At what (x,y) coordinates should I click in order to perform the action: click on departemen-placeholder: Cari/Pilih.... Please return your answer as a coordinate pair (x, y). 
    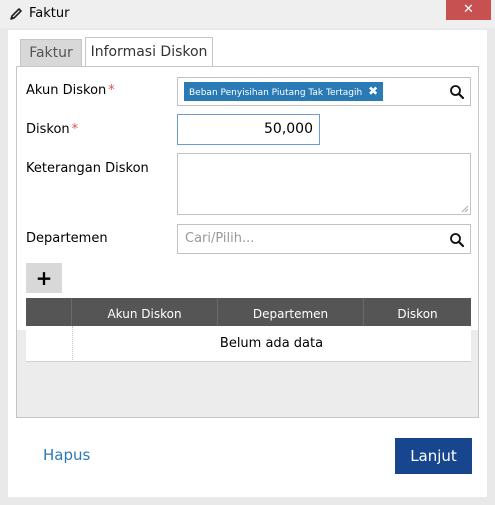
    Looking at the image, I should click on (220, 238).